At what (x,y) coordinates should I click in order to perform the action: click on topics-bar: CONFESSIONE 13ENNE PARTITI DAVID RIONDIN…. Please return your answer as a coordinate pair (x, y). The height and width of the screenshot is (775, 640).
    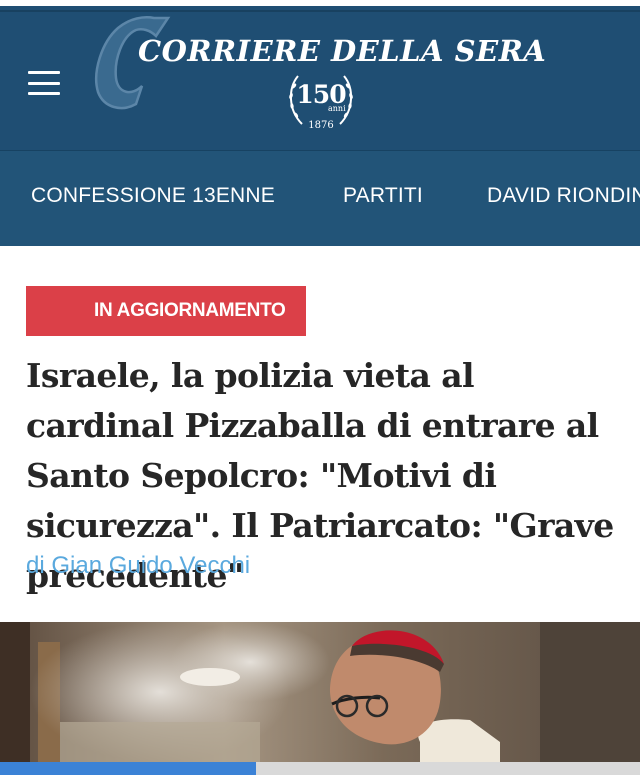
    Looking at the image, I should click on (320, 198).